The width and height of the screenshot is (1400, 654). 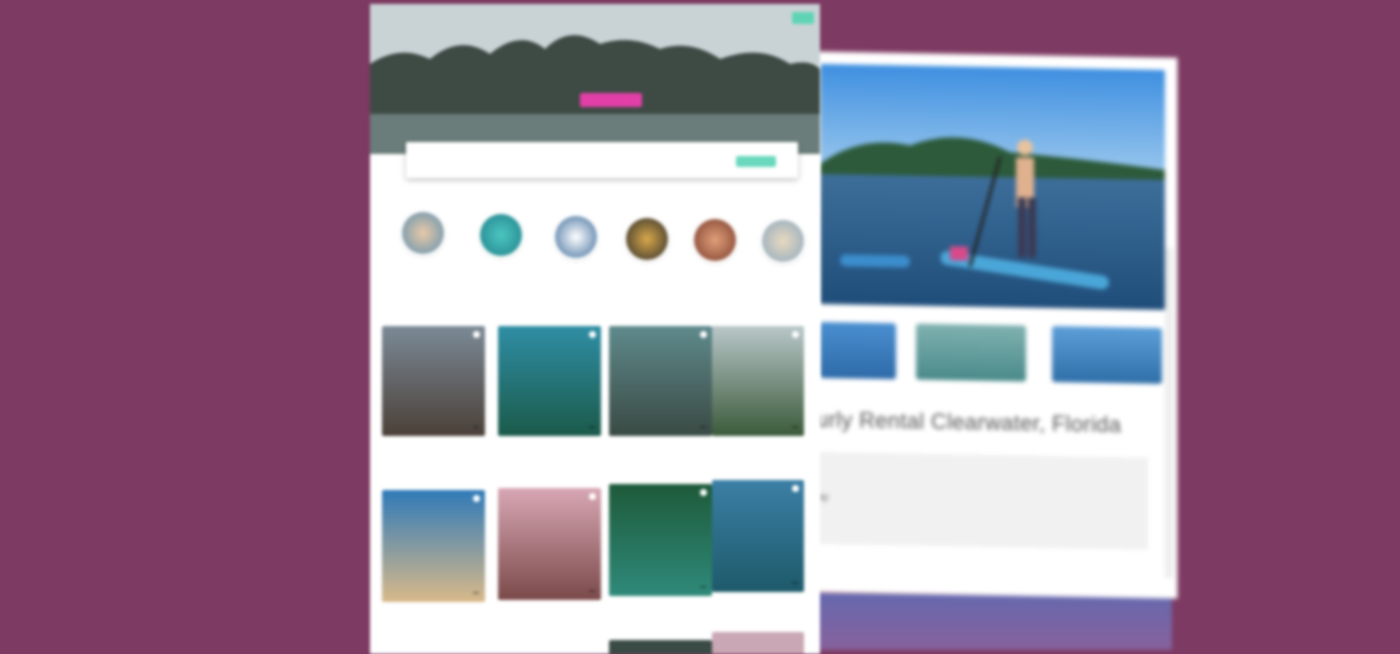 I want to click on hero-cta-button, so click(x=611, y=100).